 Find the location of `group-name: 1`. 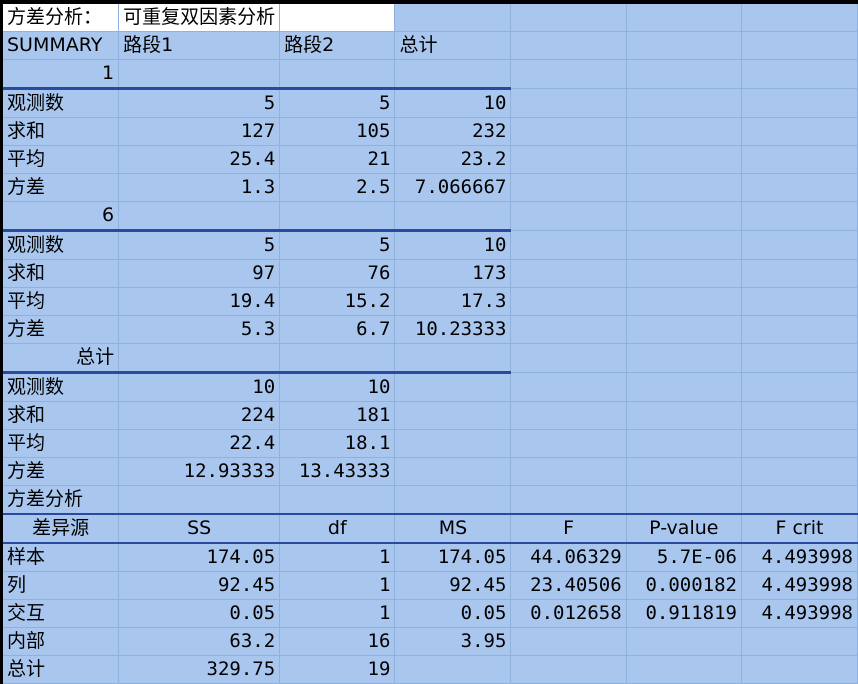

group-name: 1 is located at coordinates (61, 74).